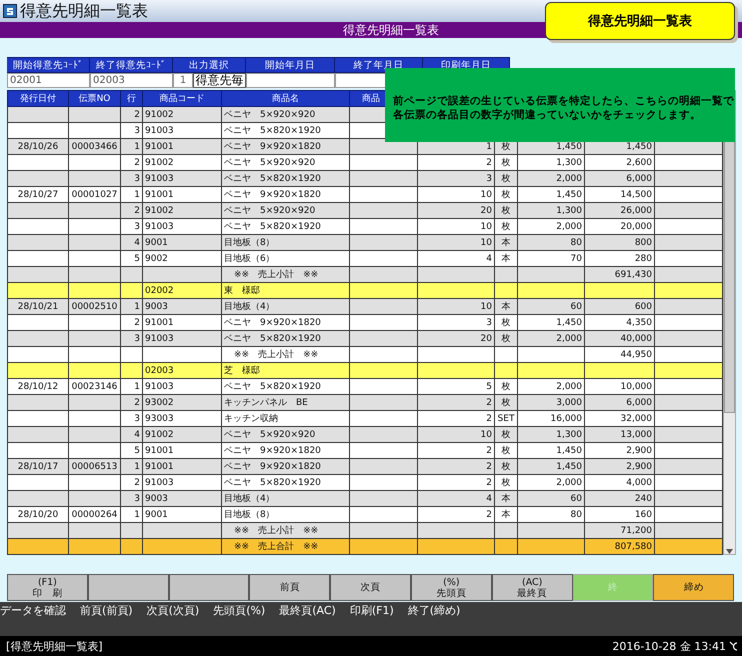  What do you see at coordinates (10, 11) in the screenshot?
I see `app-icon` at bounding box center [10, 11].